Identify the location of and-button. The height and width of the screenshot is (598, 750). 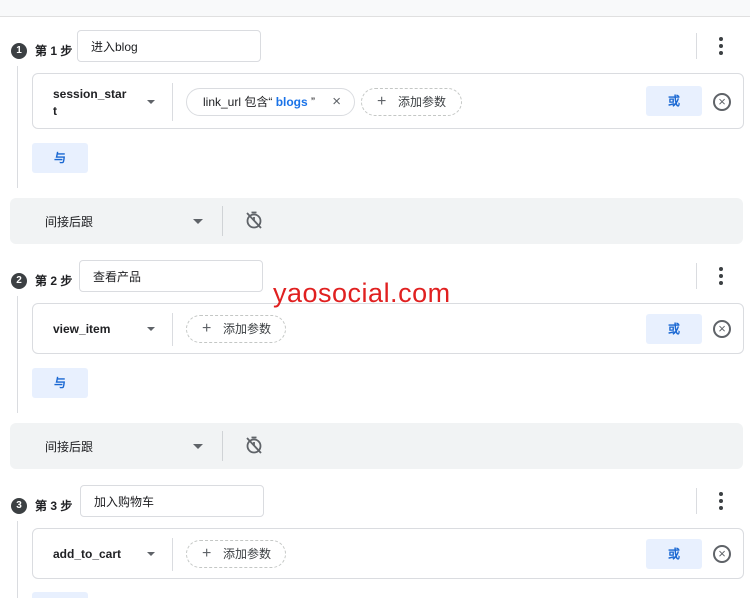
(60, 595).